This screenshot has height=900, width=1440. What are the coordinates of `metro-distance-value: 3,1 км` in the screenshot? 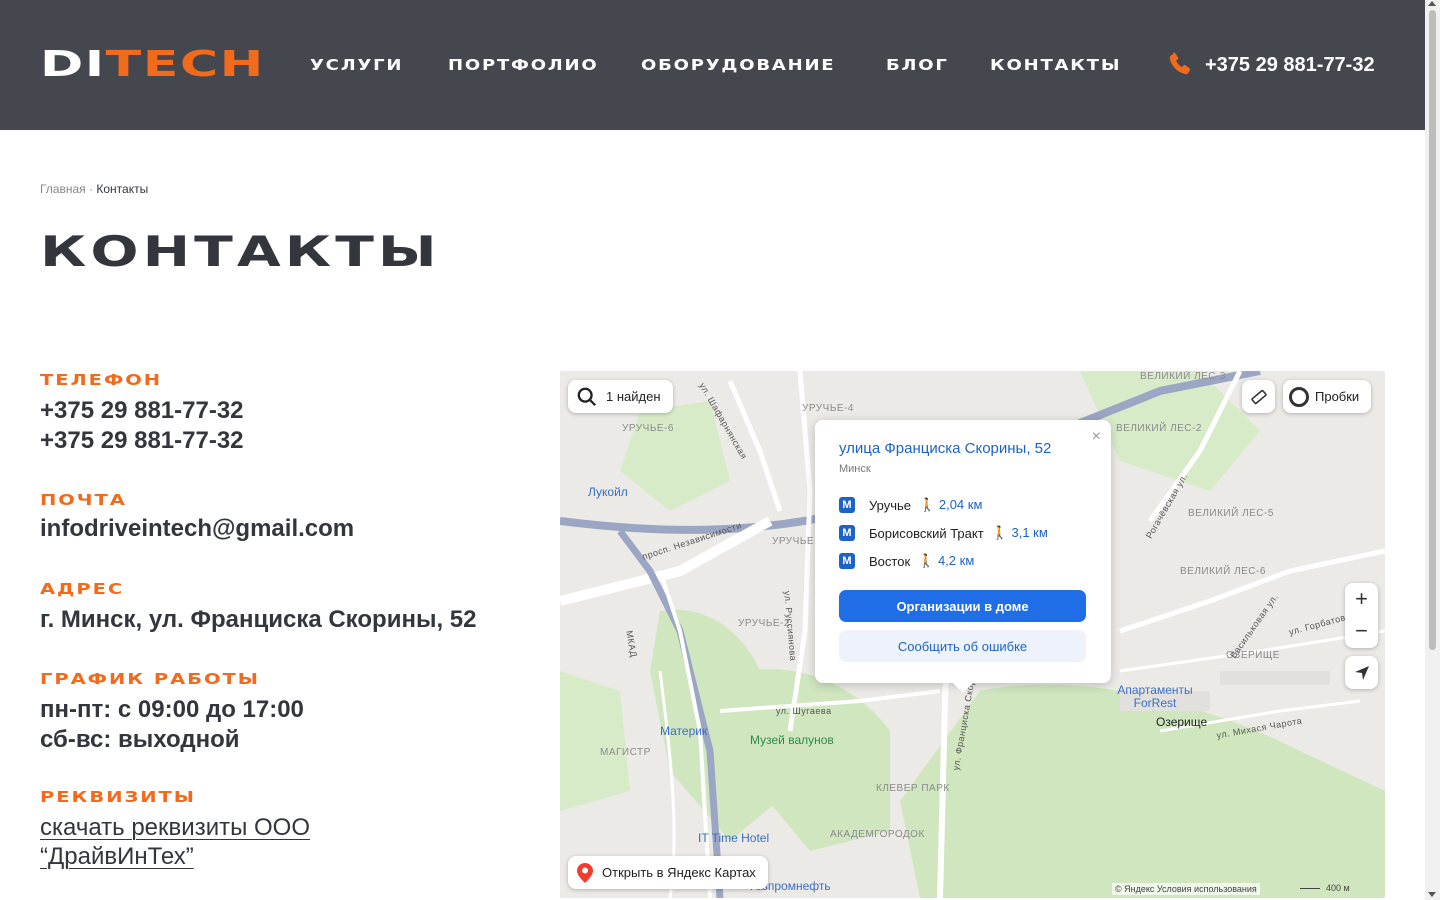 It's located at (1029, 532).